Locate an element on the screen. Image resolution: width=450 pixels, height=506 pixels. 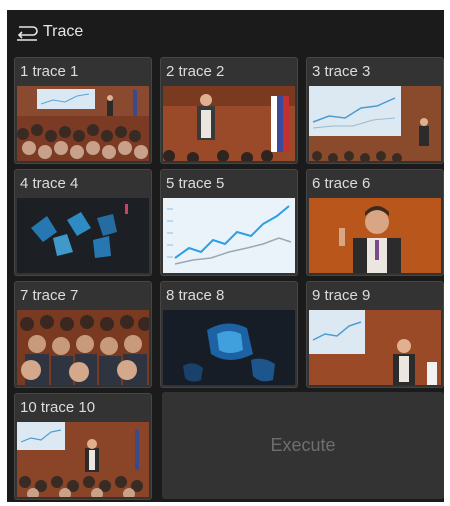
trace-tile-5: 5 trace 5 is located at coordinates (229, 222).